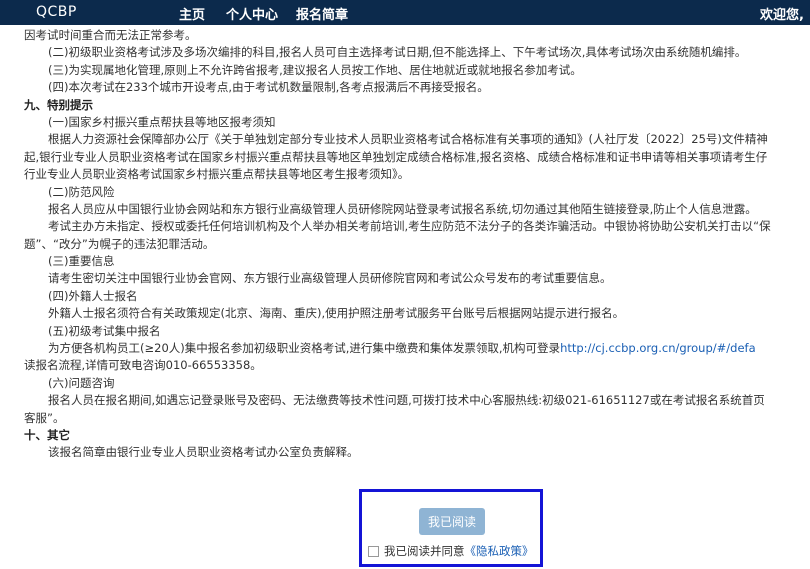 Image resolution: width=810 pixels, height=569 pixels. What do you see at coordinates (44, 417) in the screenshot?
I see `text-line: 客服”。` at bounding box center [44, 417].